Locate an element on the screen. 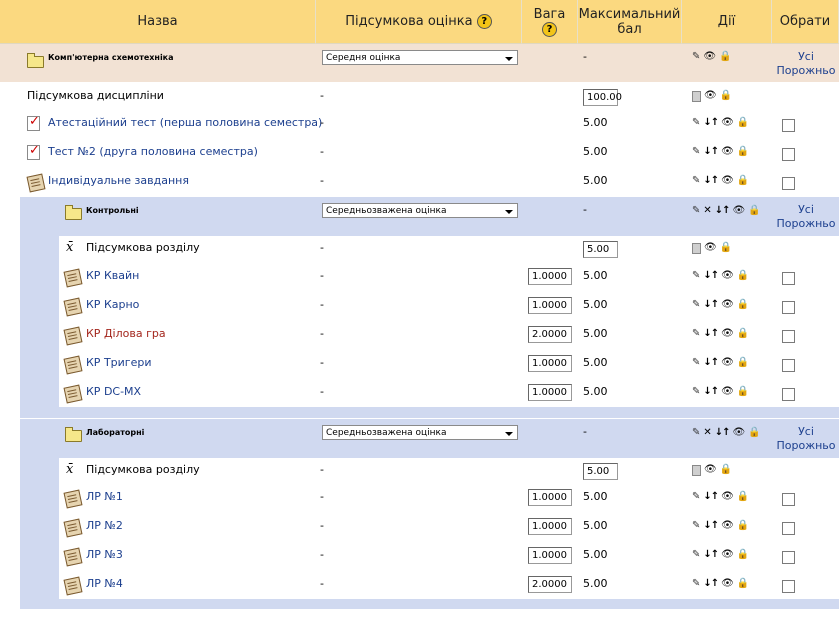 The height and width of the screenshot is (622, 839). item-name: Тест №2 (друга половина семестра) is located at coordinates (153, 152).